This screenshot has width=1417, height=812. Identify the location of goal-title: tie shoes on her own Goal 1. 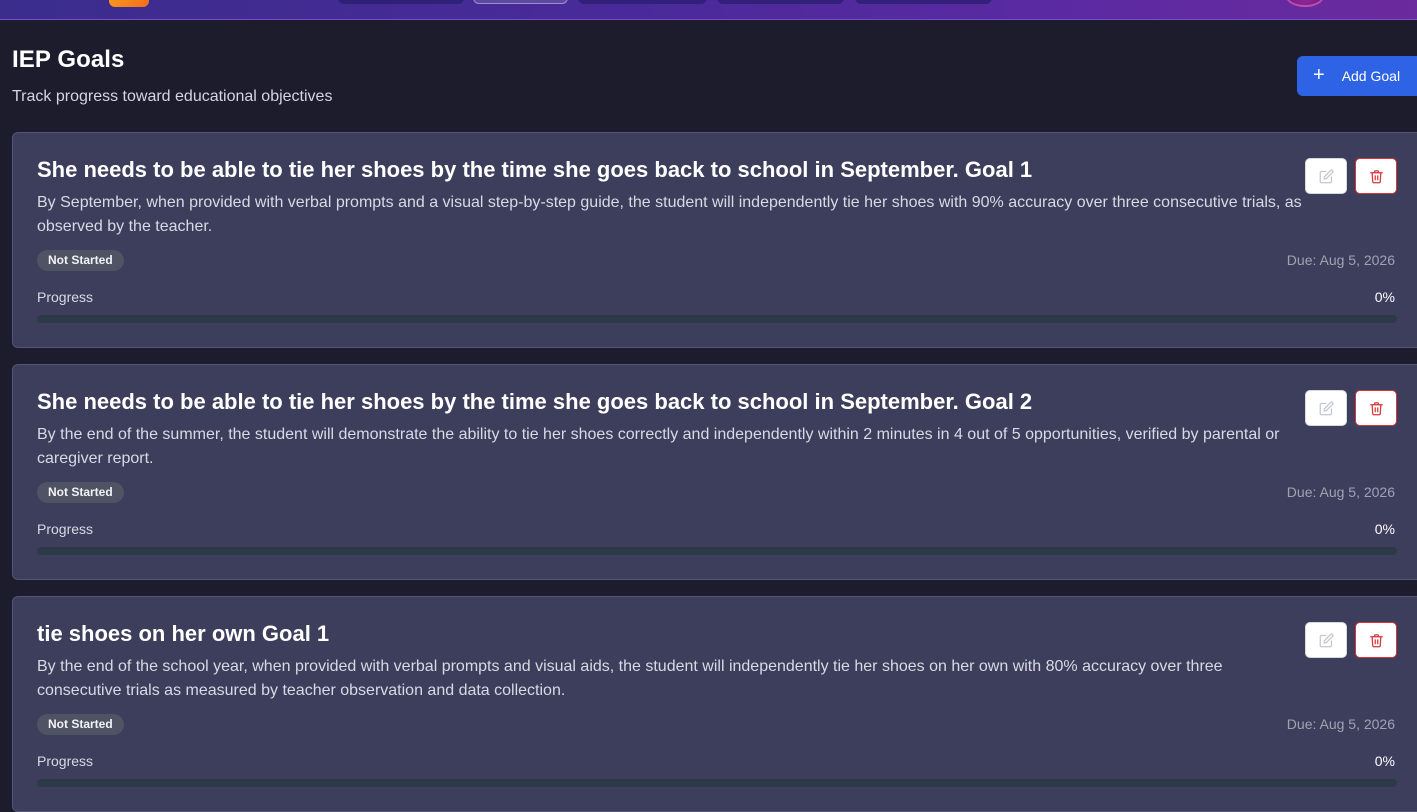
(183, 633).